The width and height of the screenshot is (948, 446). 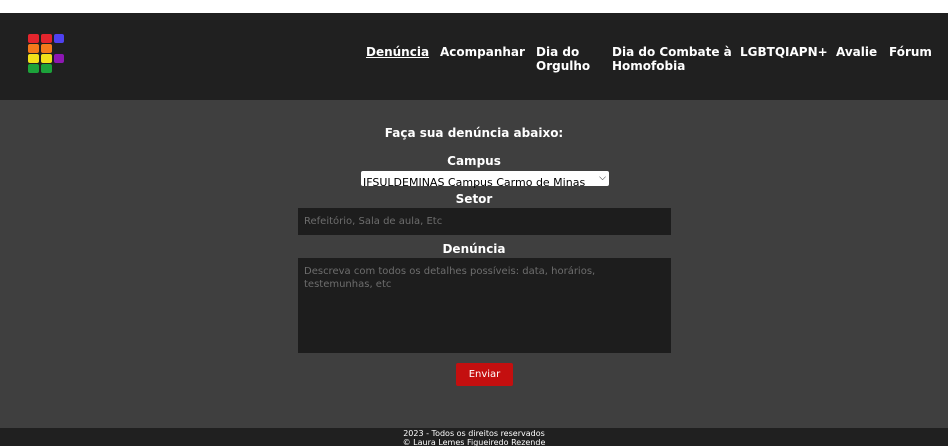 I want to click on nav-link-dia-do-orgulho: Dia do Orgulho, so click(x=563, y=59).